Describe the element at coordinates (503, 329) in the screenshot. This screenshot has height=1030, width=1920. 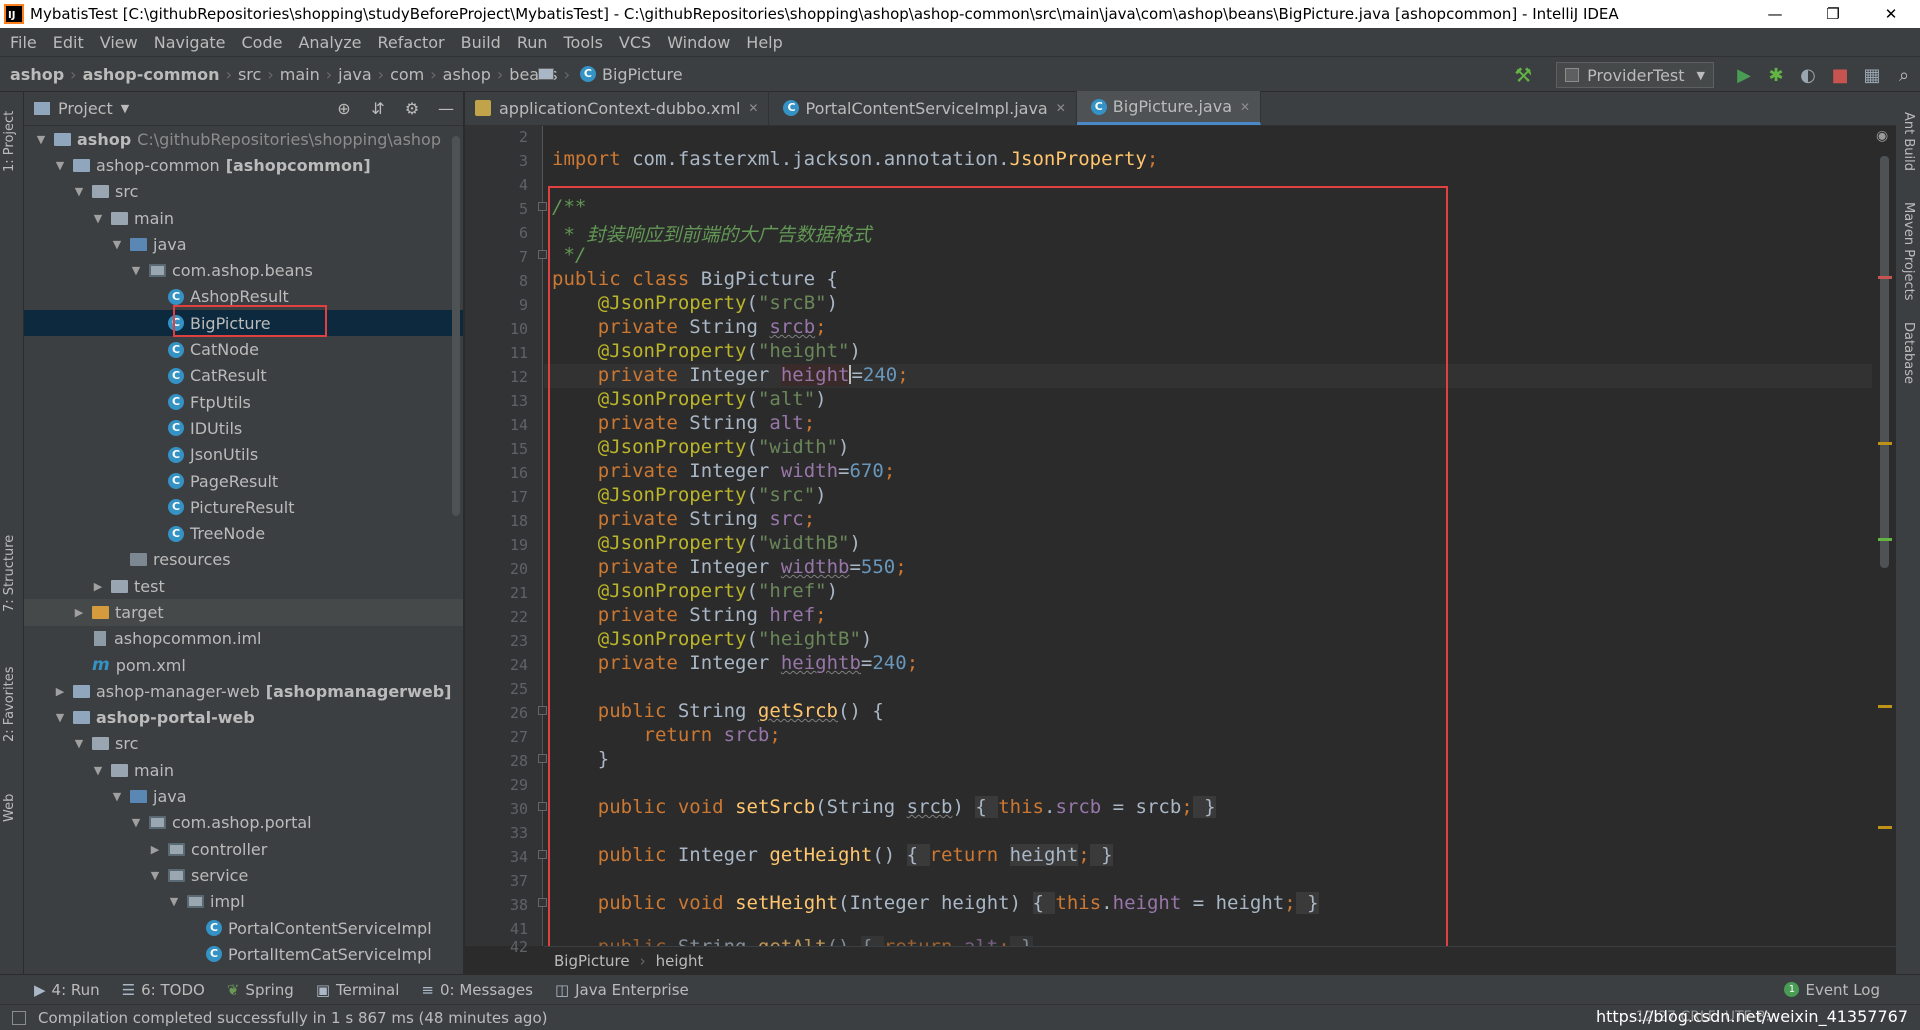
I see `line-number: 10` at that location.